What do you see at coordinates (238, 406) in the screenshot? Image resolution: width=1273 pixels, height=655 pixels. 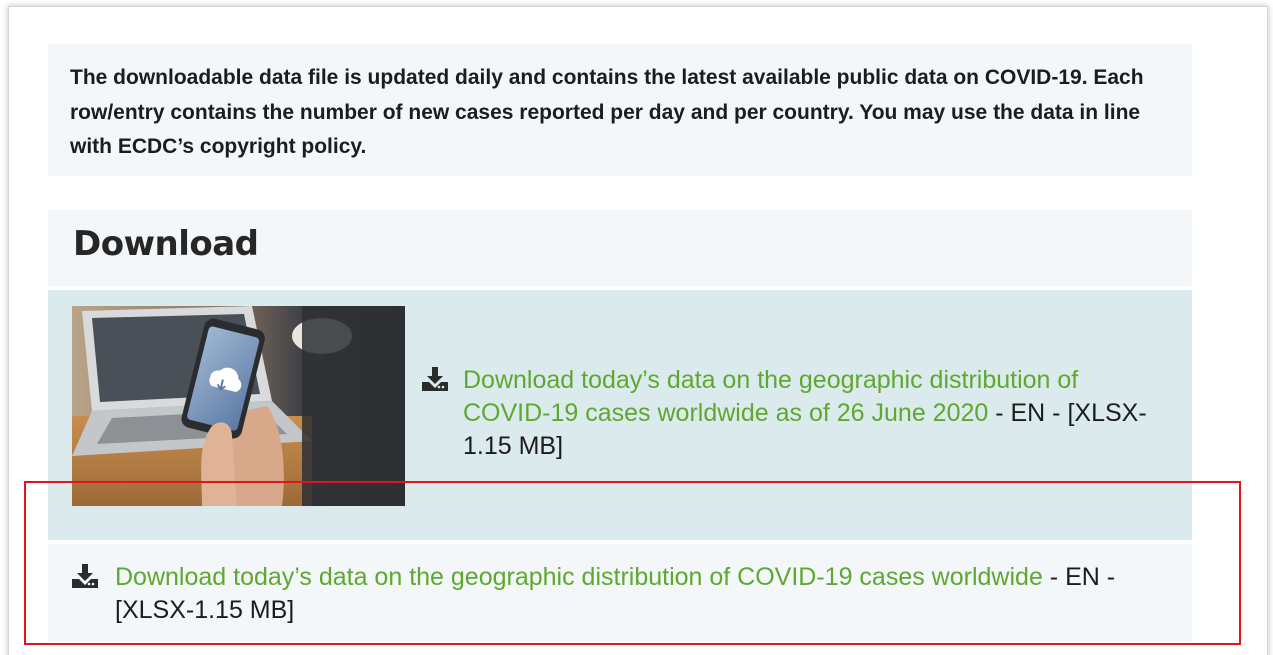 I see `phone-cloud-download-image` at bounding box center [238, 406].